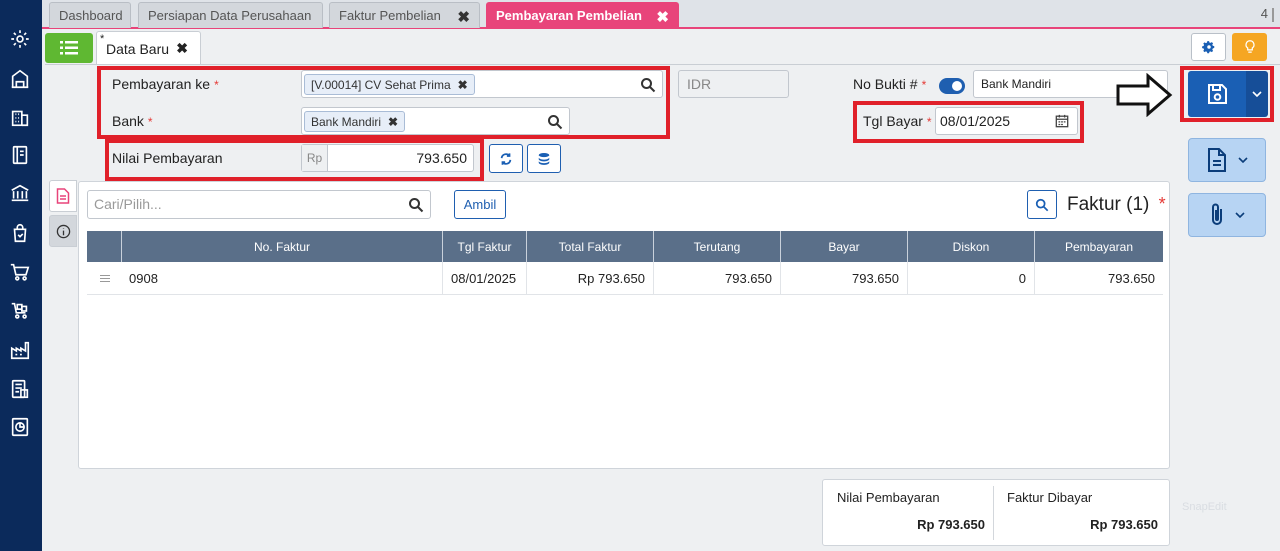  What do you see at coordinates (132, 121) in the screenshot?
I see `bank-label: Bank *` at bounding box center [132, 121].